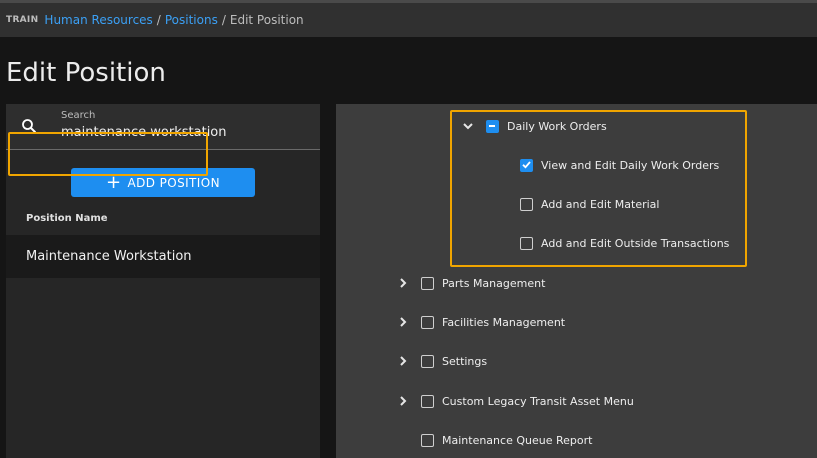 Image resolution: width=817 pixels, height=458 pixels. I want to click on tree-row-facilities-management: Facilities Management, so click(480, 322).